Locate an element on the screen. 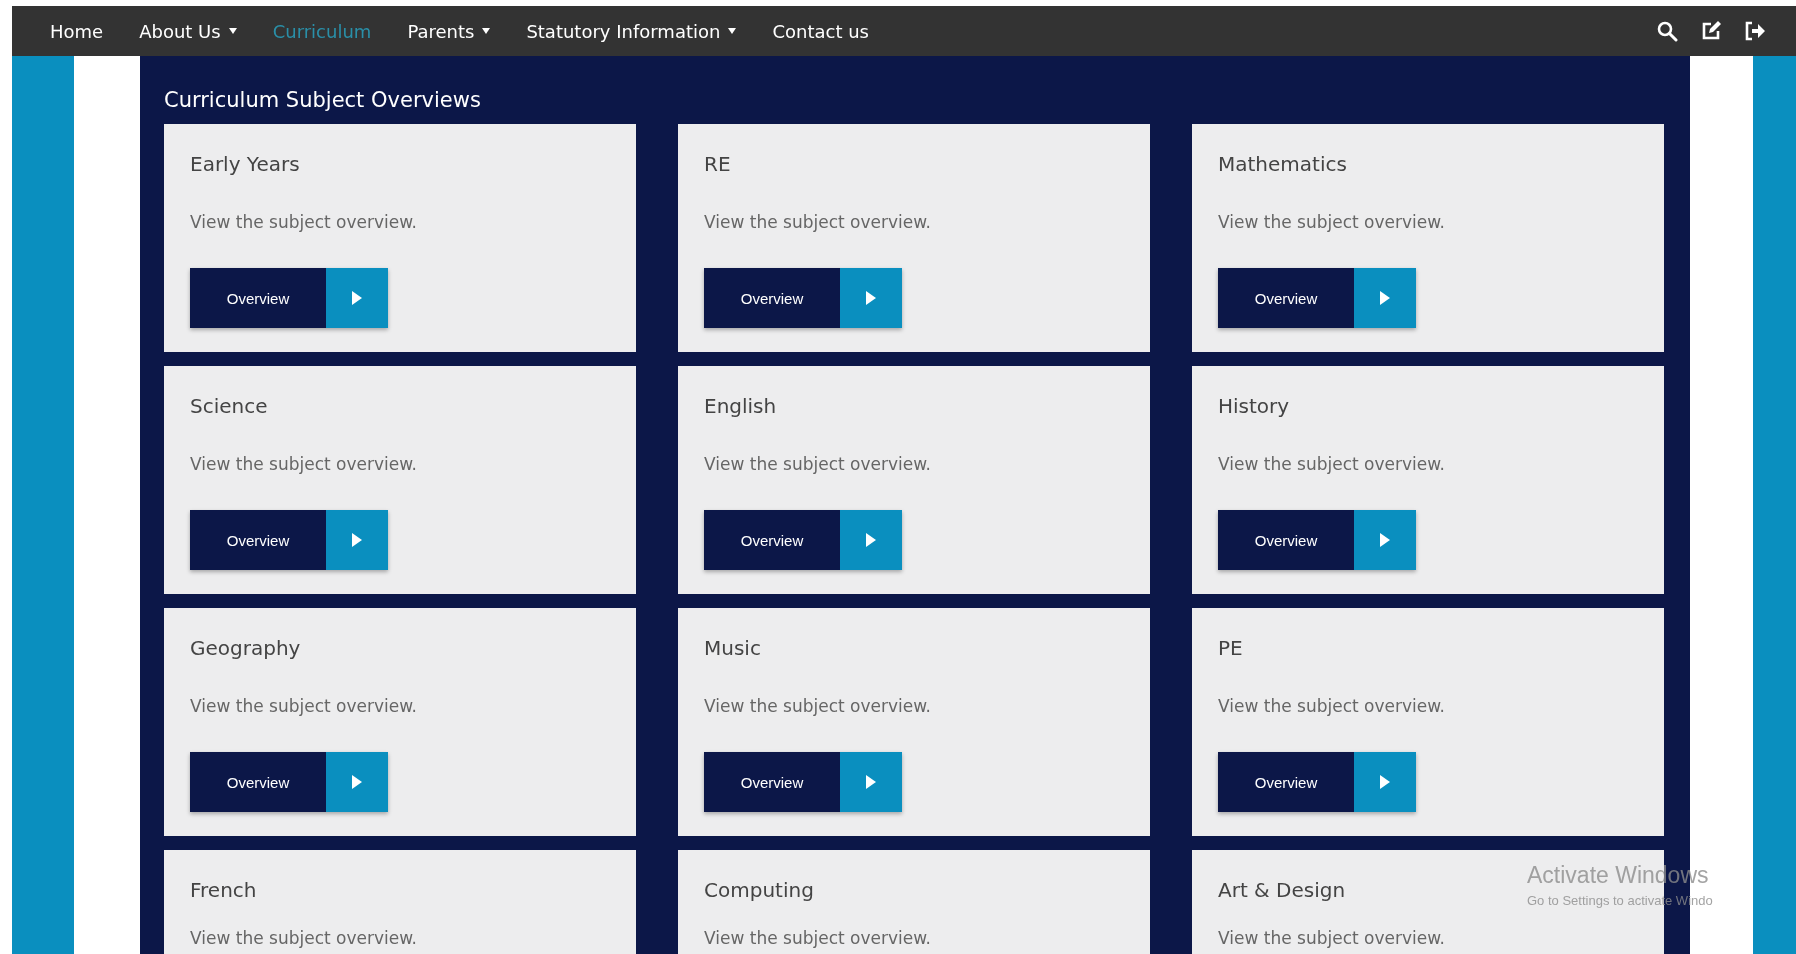 The width and height of the screenshot is (1796, 954). sign-out-icon is located at coordinates (1755, 31).